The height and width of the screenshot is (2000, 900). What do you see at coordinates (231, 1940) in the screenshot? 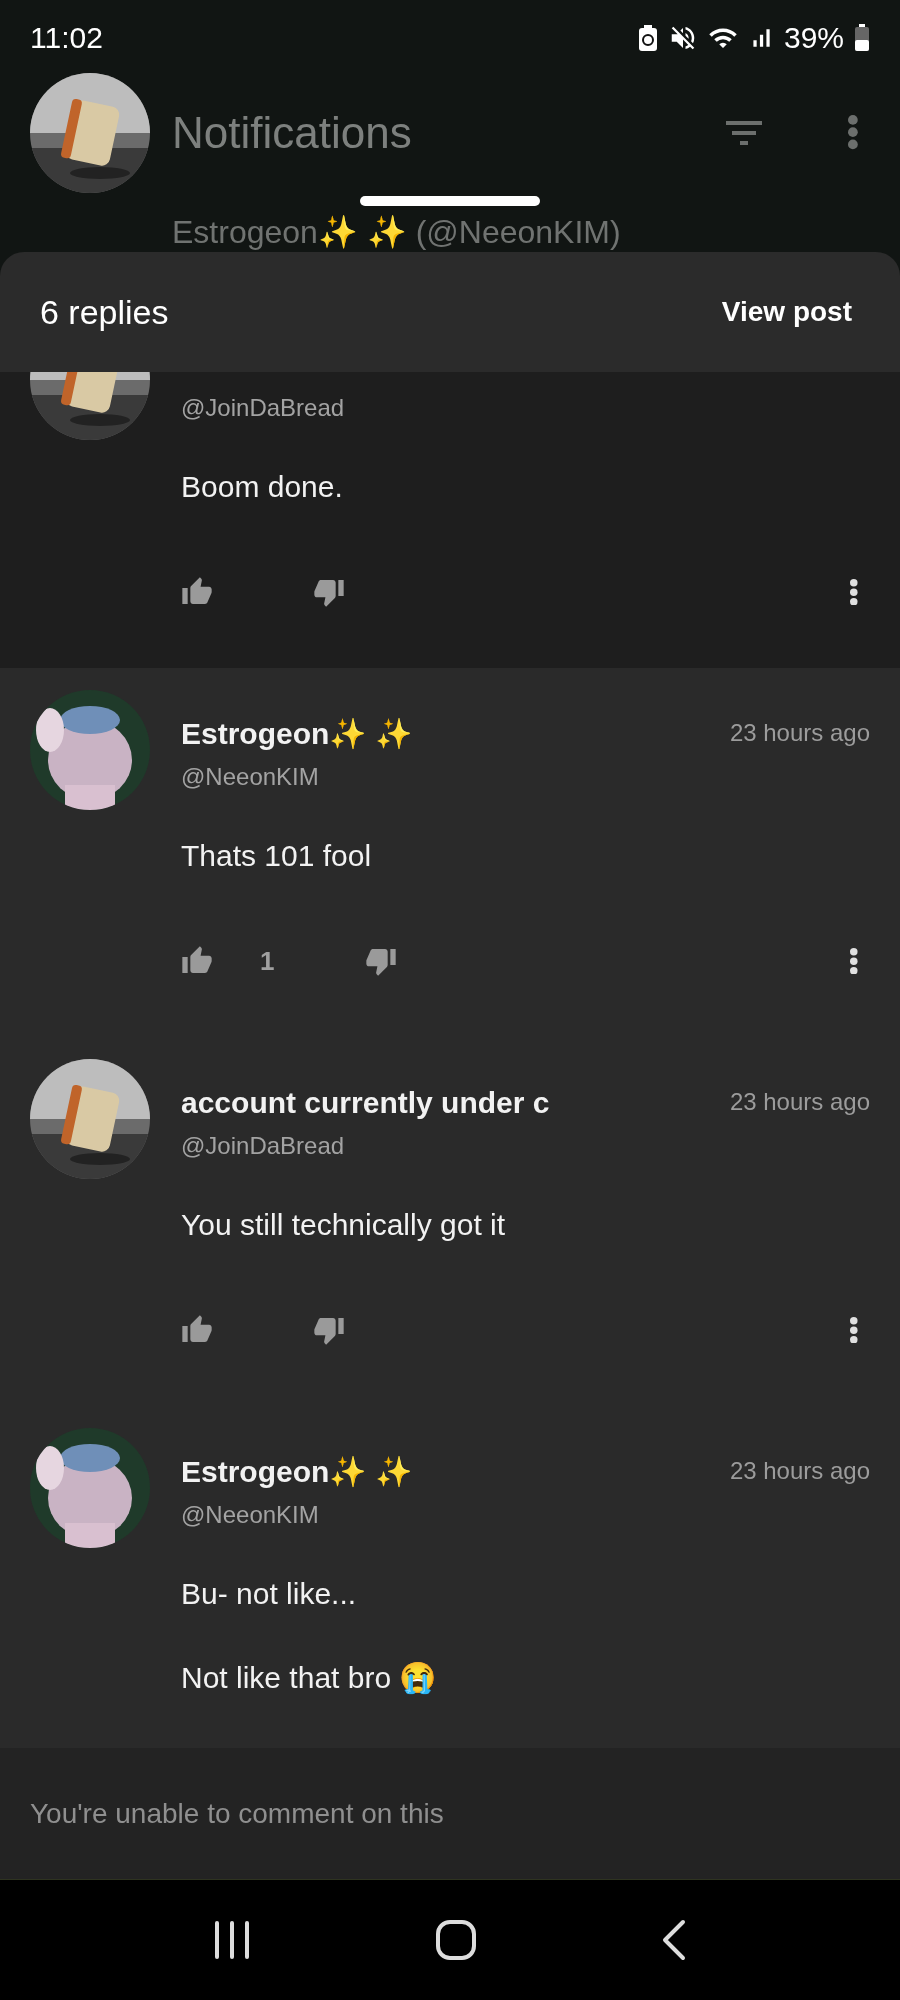
I see `recent-apps-icon` at bounding box center [231, 1940].